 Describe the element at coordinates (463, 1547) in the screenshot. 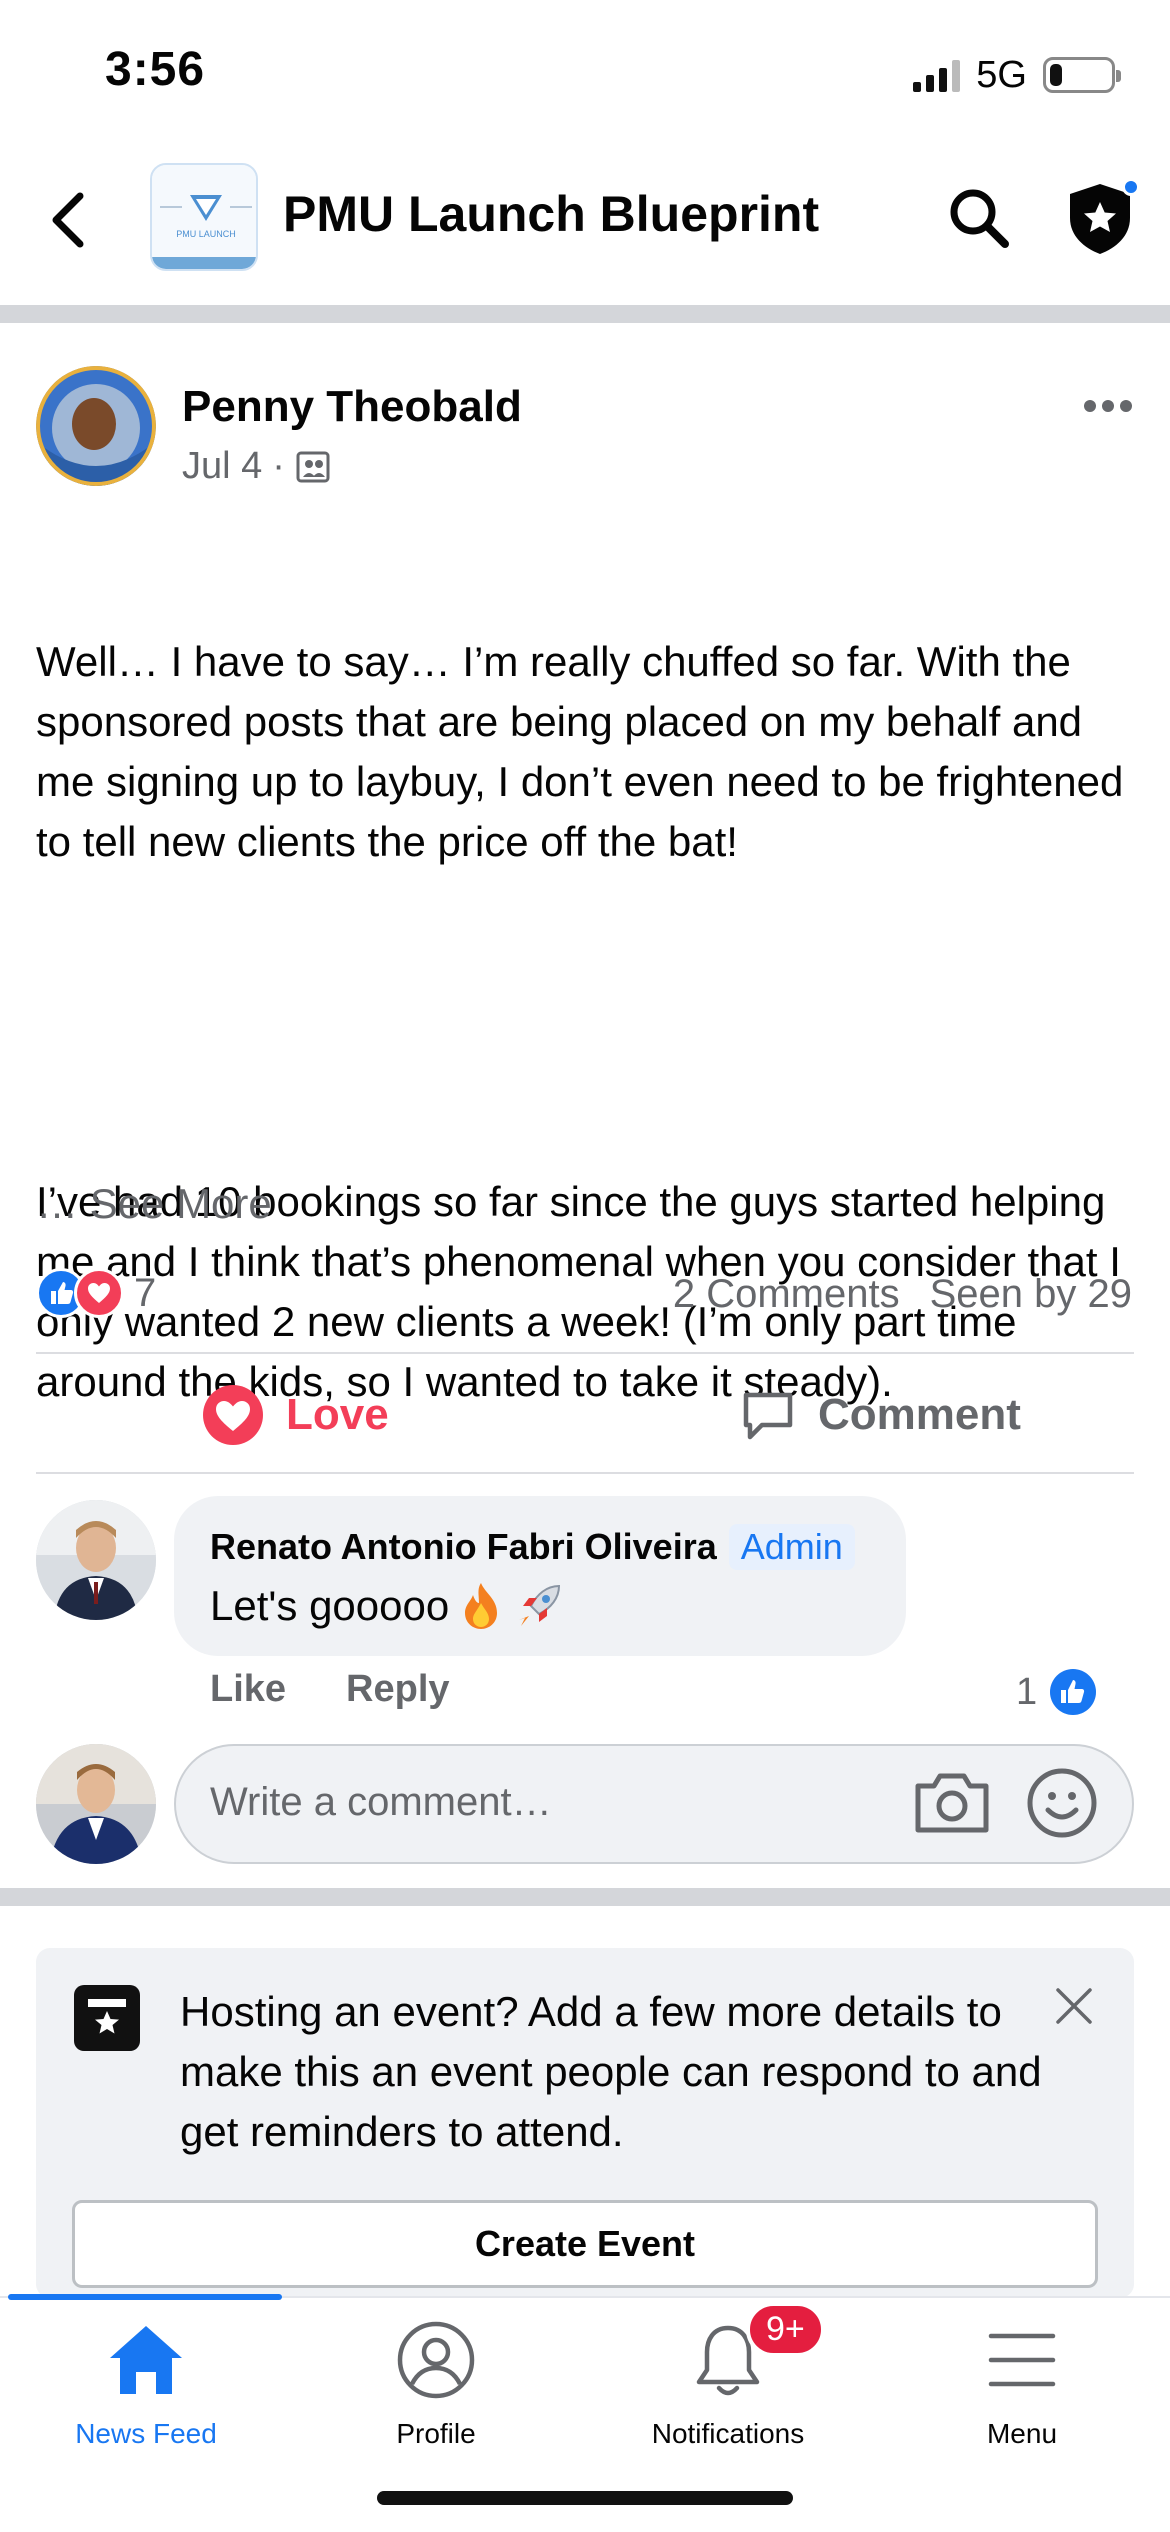

I see `comment-author: Renato Antonio Fabri Oliveira` at that location.